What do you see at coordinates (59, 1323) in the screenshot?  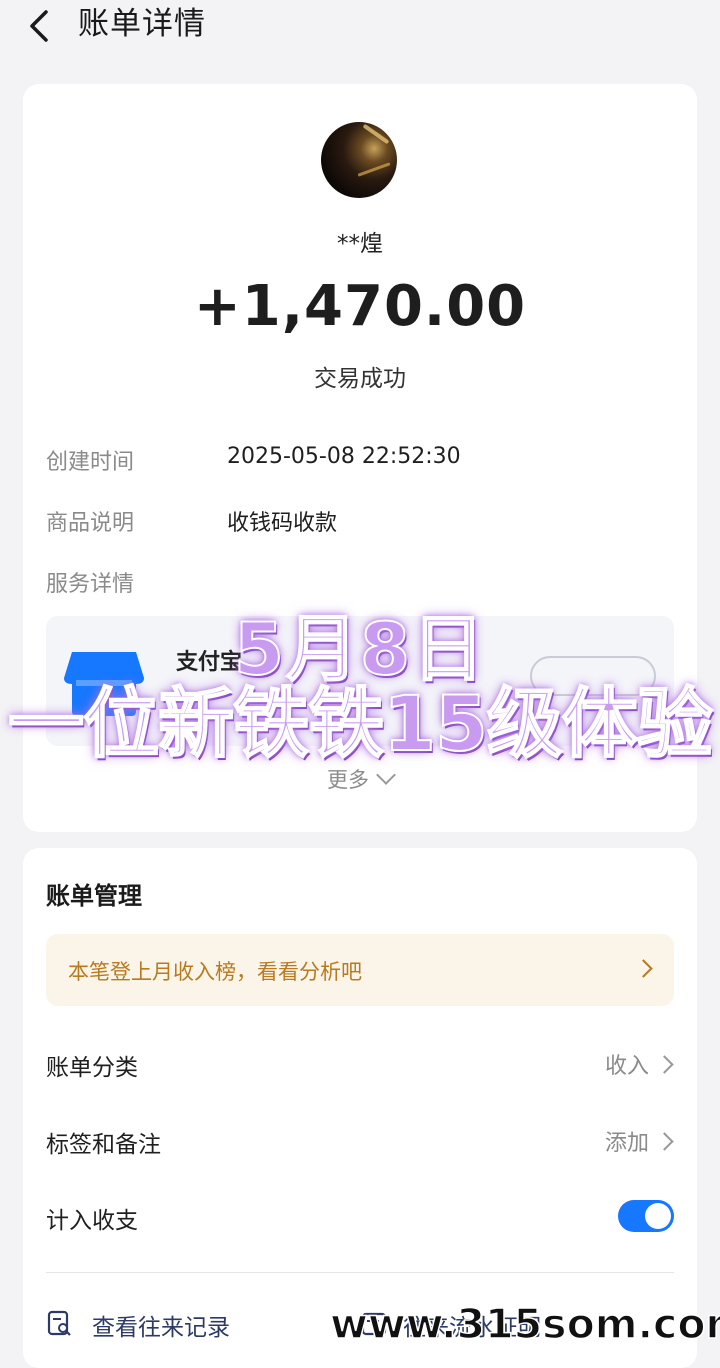 I see `records-search-icon` at bounding box center [59, 1323].